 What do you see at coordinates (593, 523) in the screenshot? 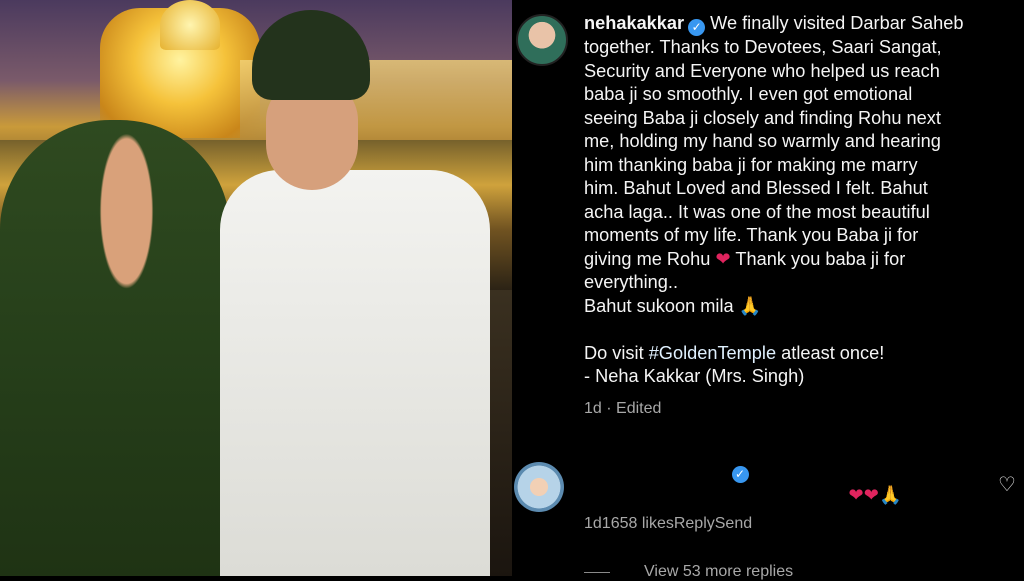
I see `comment-time: 1d` at bounding box center [593, 523].